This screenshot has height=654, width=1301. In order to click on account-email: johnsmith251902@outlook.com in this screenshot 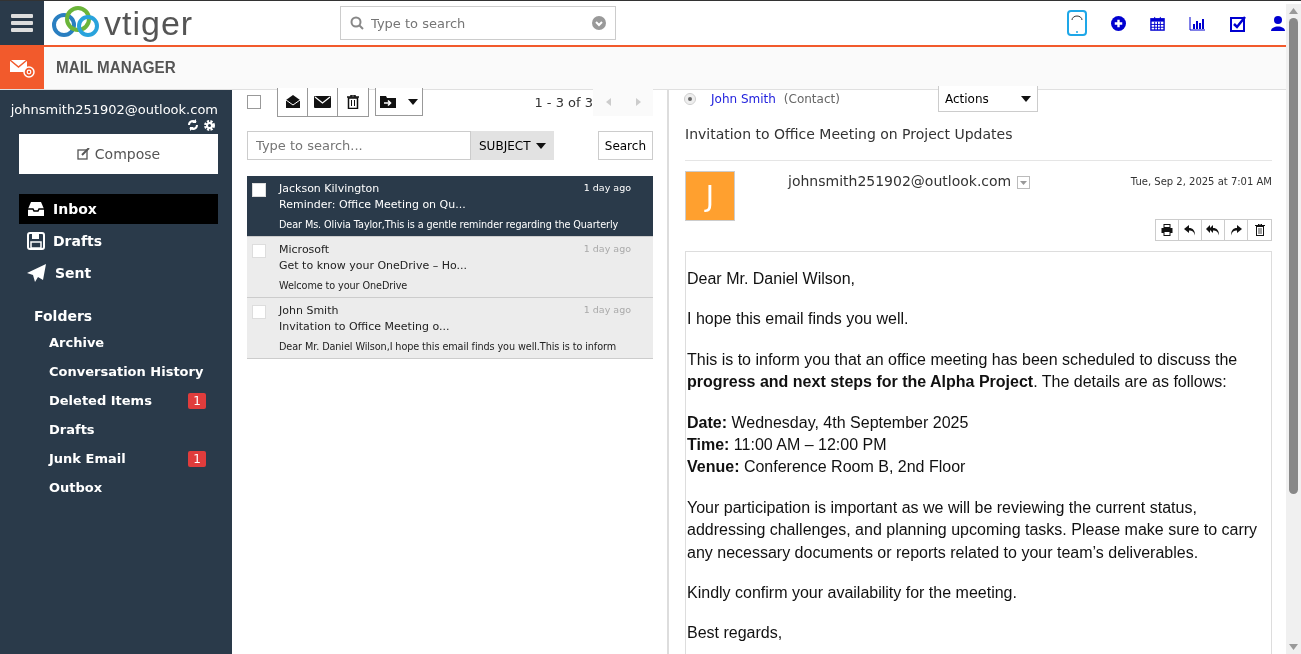, I will do `click(114, 109)`.